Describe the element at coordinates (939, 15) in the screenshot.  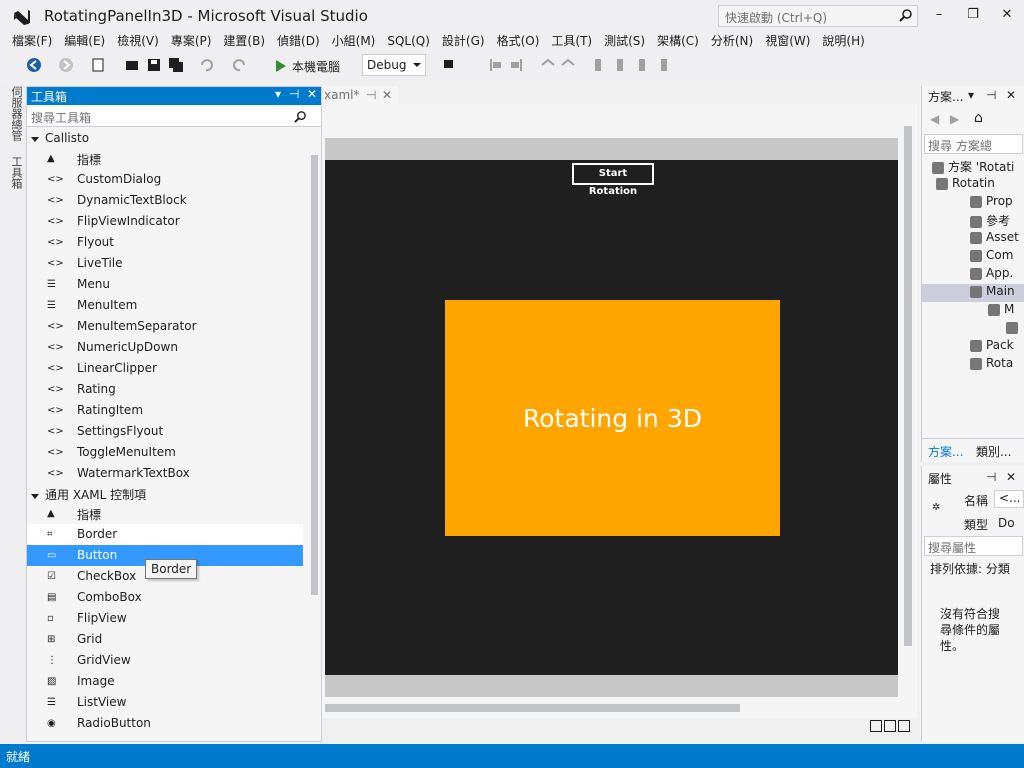
I see `minimize-button: –` at that location.